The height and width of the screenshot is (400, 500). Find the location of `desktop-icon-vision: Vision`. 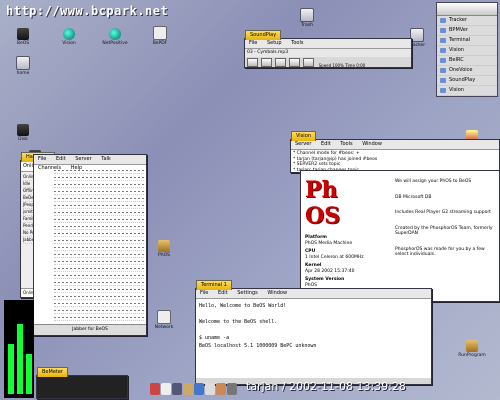

desktop-icon-vision: Vision is located at coordinates (69, 37).